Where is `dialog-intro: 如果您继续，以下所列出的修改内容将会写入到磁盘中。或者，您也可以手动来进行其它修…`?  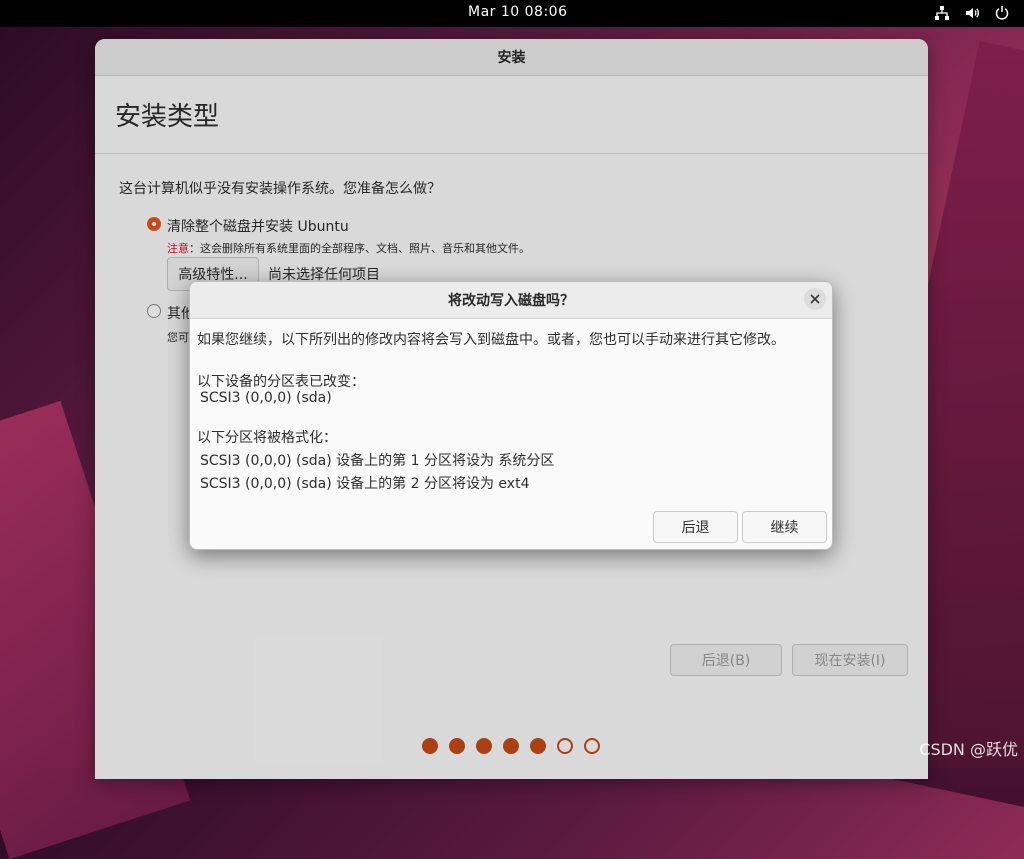
dialog-intro: 如果您继续，以下所列出的修改内容将会写入到磁盘中。或者，您也可以手动来进行其它修… is located at coordinates (491, 340).